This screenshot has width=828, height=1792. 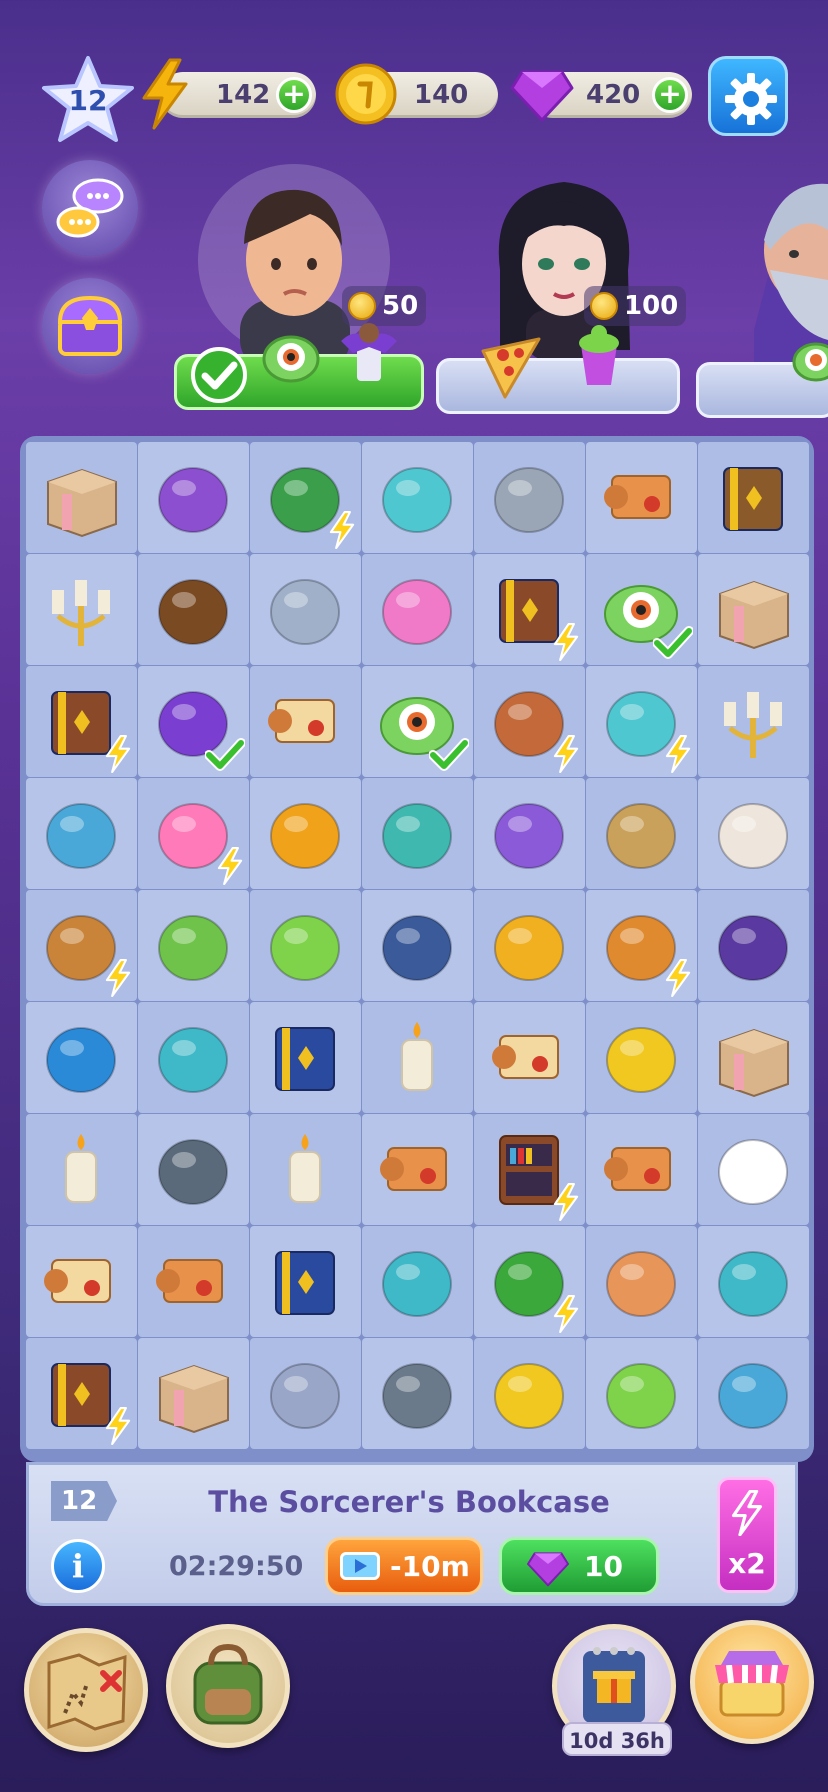 What do you see at coordinates (617, 1739) in the screenshot?
I see `calendar-timer: 10d 36h` at bounding box center [617, 1739].